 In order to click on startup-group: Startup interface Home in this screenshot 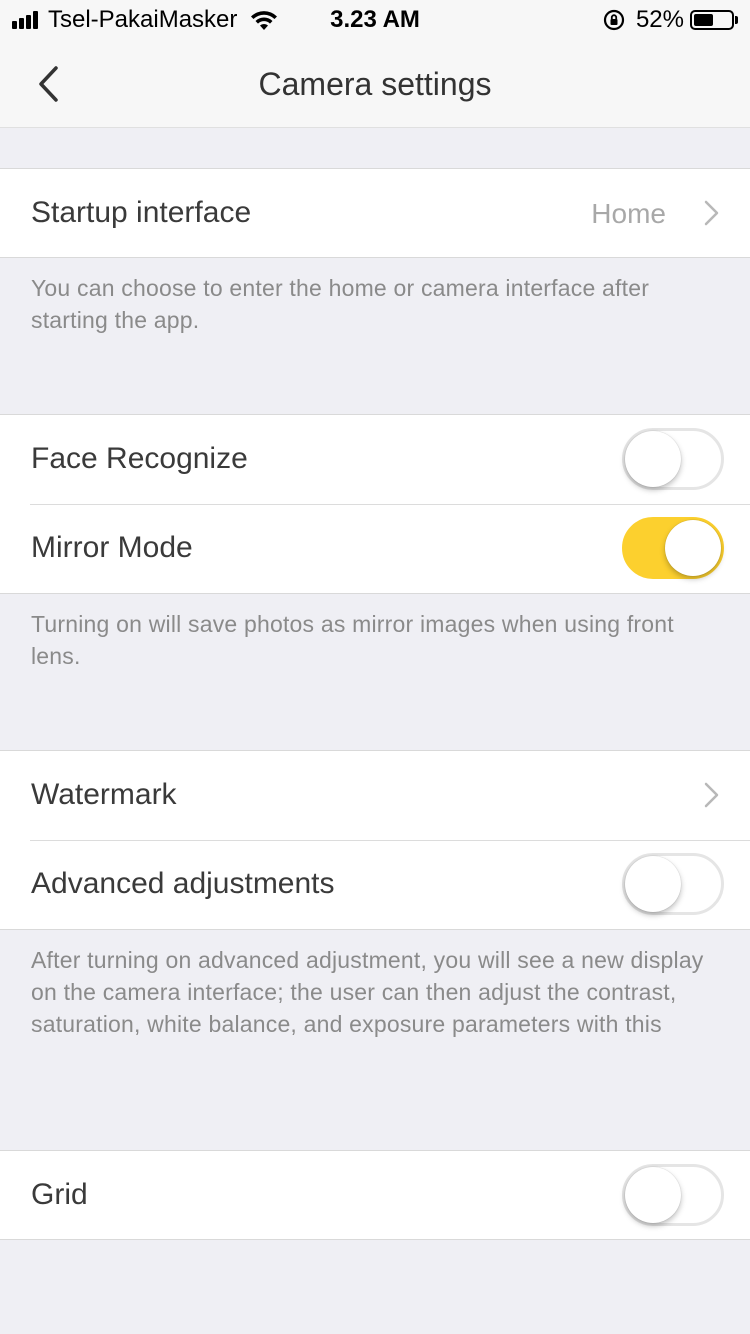, I will do `click(375, 213)`.